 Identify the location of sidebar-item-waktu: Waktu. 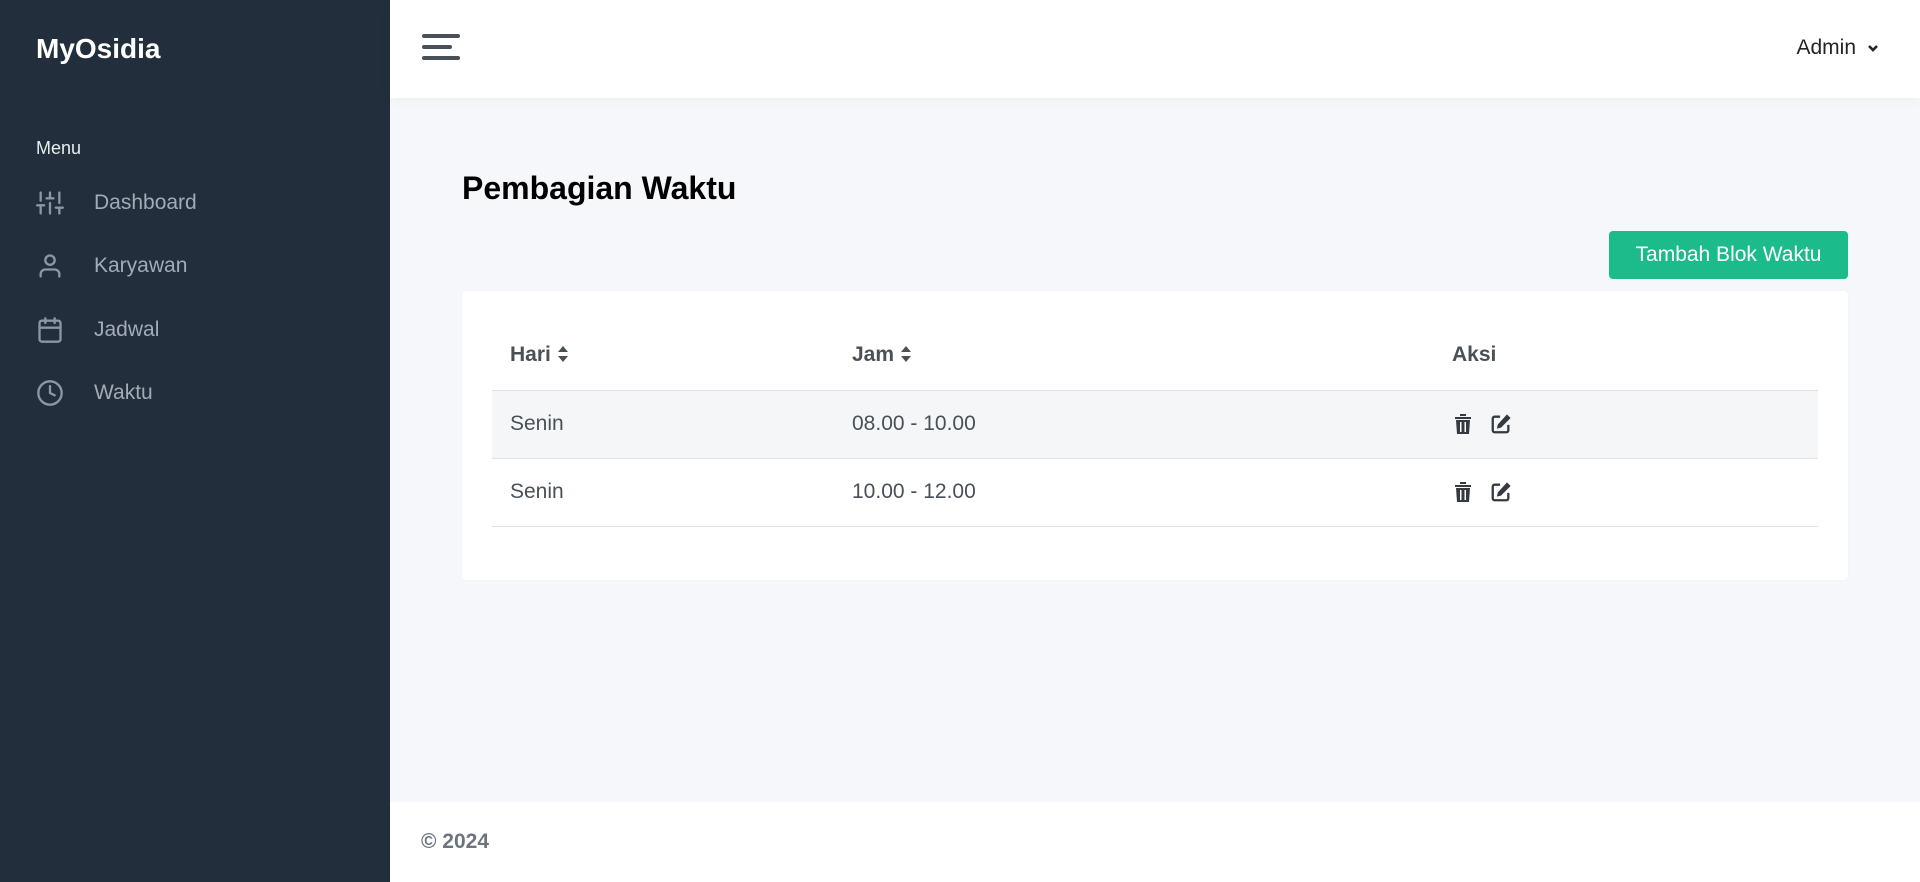
(201, 393).